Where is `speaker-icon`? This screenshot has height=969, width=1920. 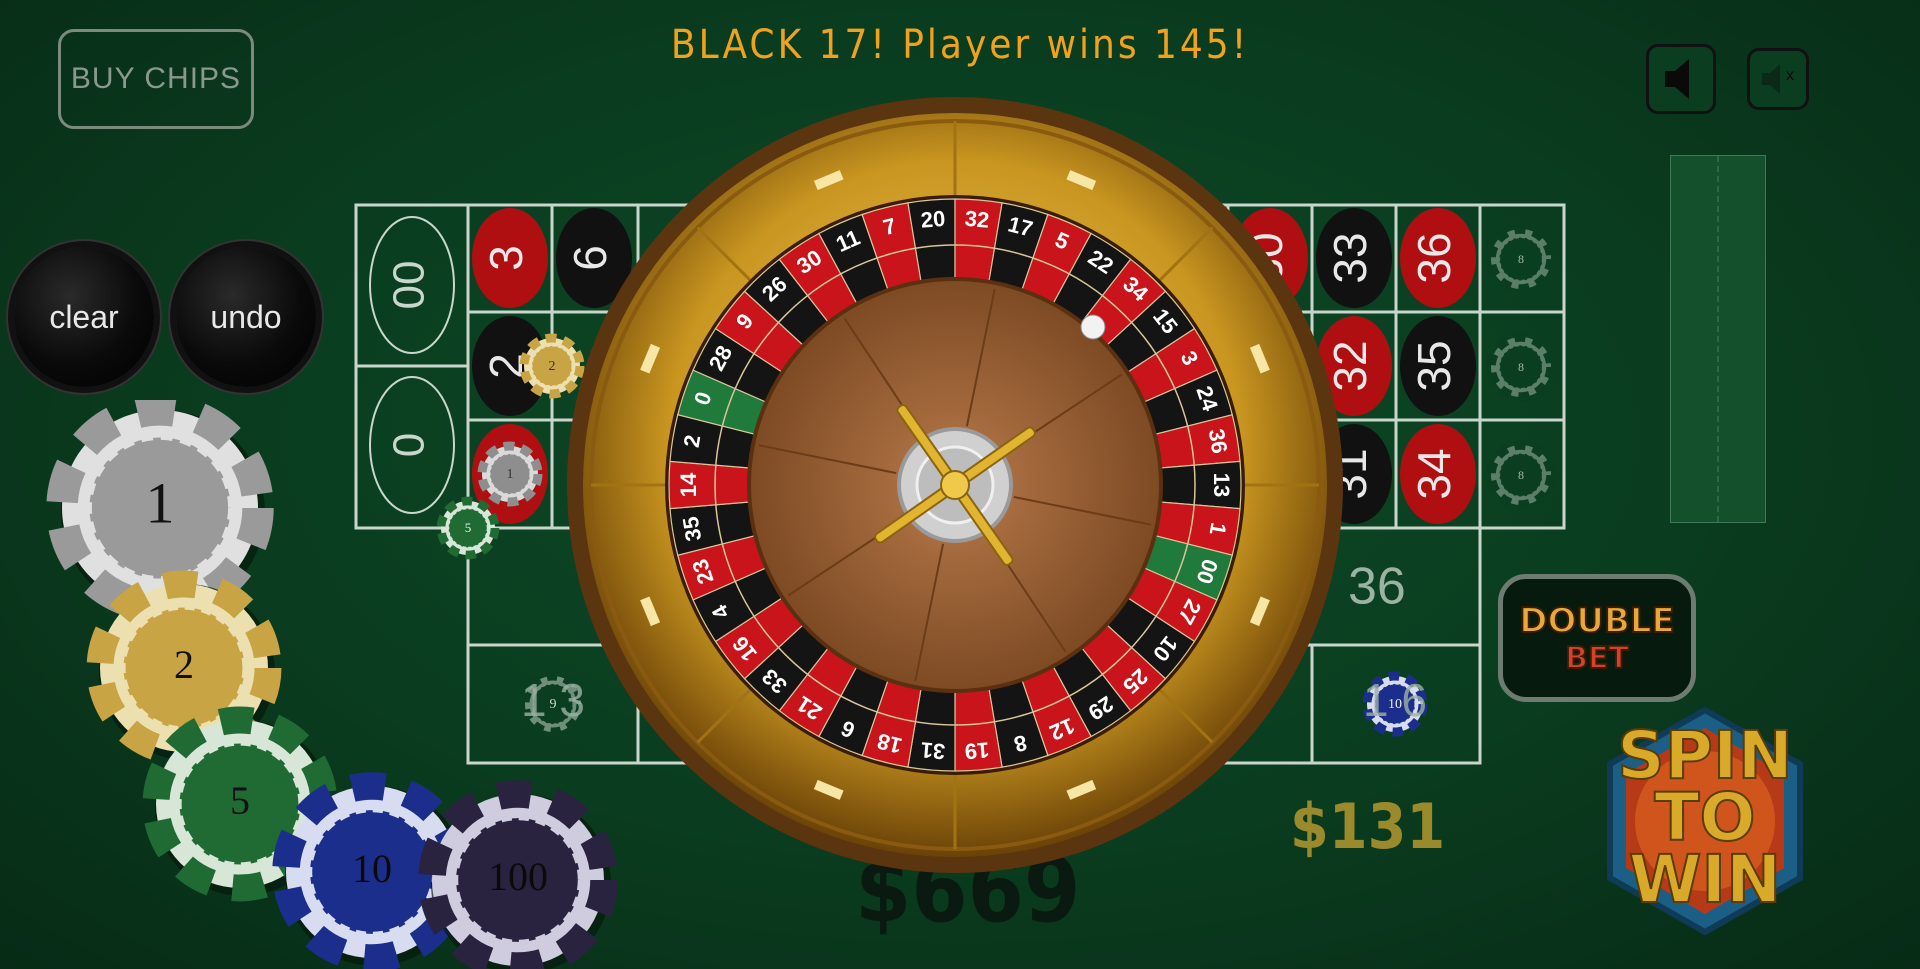
speaker-icon is located at coordinates (1677, 79).